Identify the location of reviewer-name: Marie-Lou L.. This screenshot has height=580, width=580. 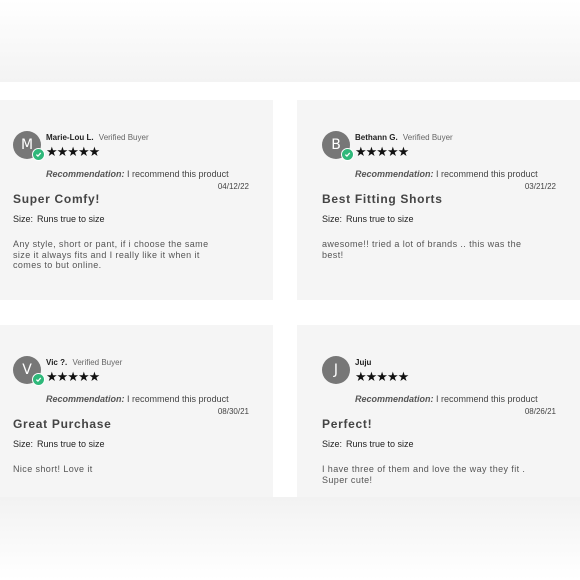
(70, 137).